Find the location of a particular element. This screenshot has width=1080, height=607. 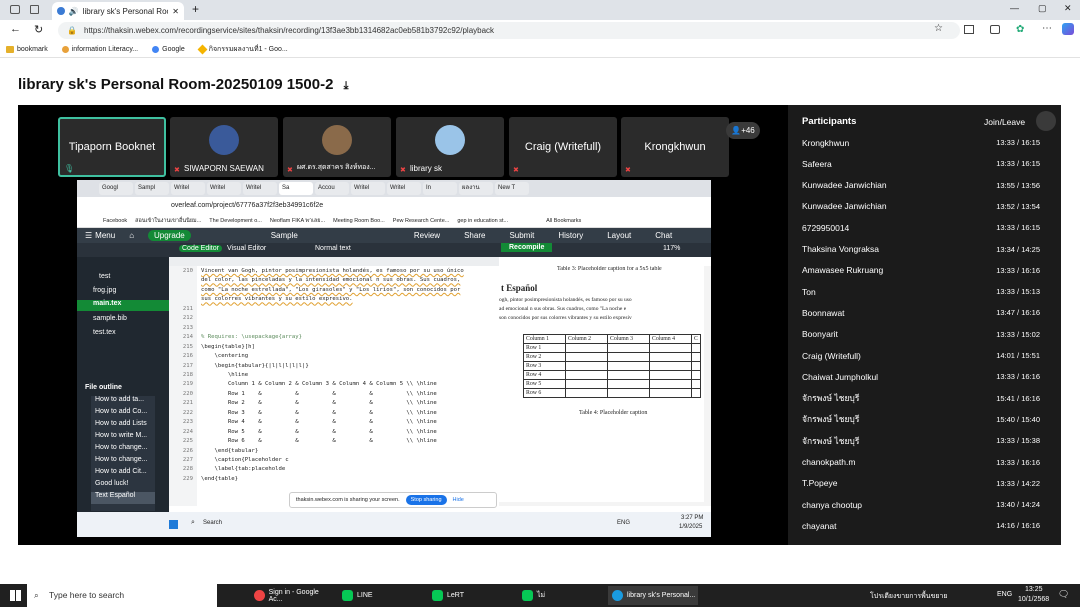

pdf-table-row: Row 3 is located at coordinates (612, 366).